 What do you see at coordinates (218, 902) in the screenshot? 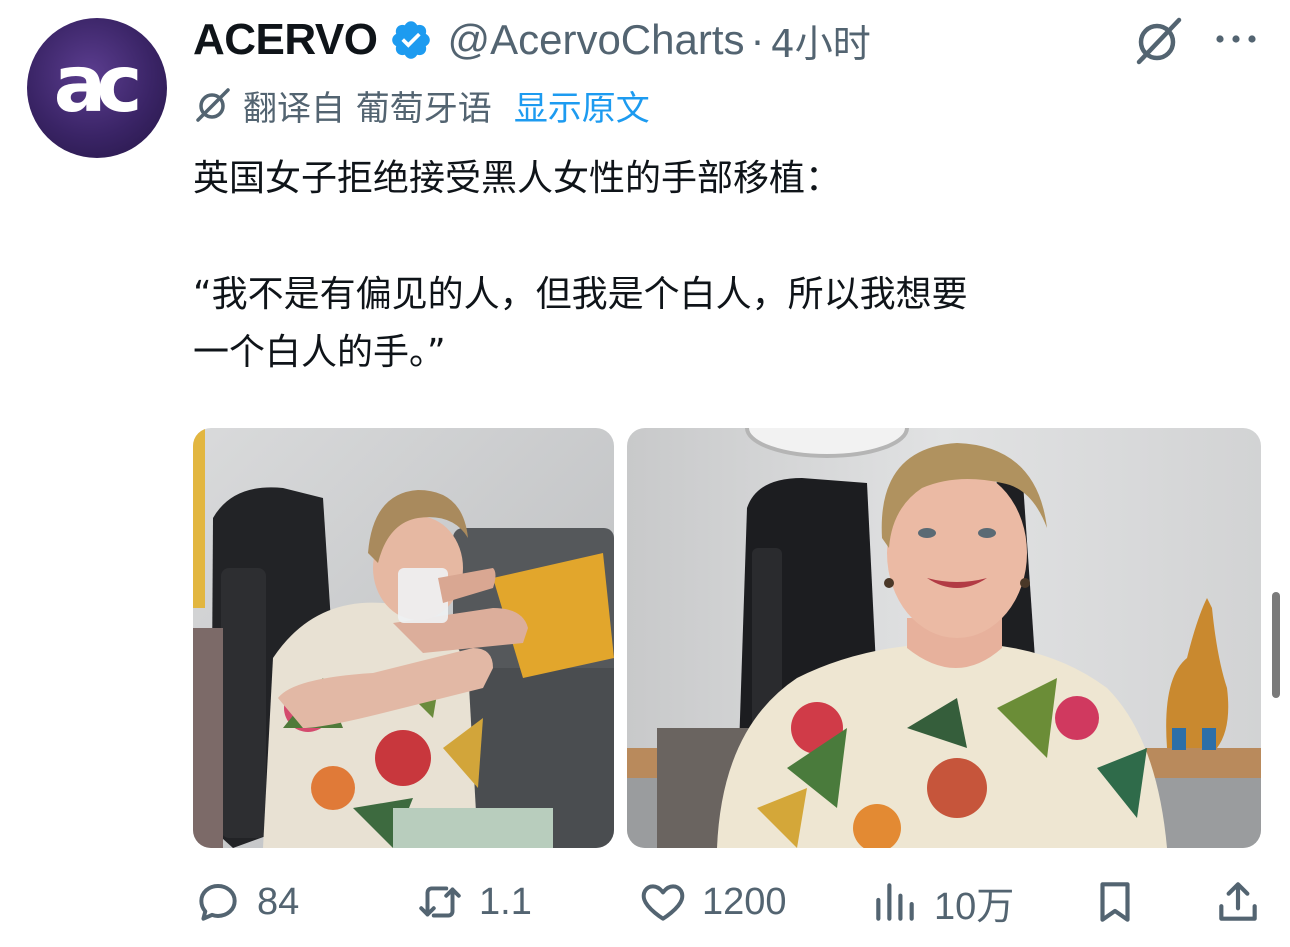
I see `reply-icon` at bounding box center [218, 902].